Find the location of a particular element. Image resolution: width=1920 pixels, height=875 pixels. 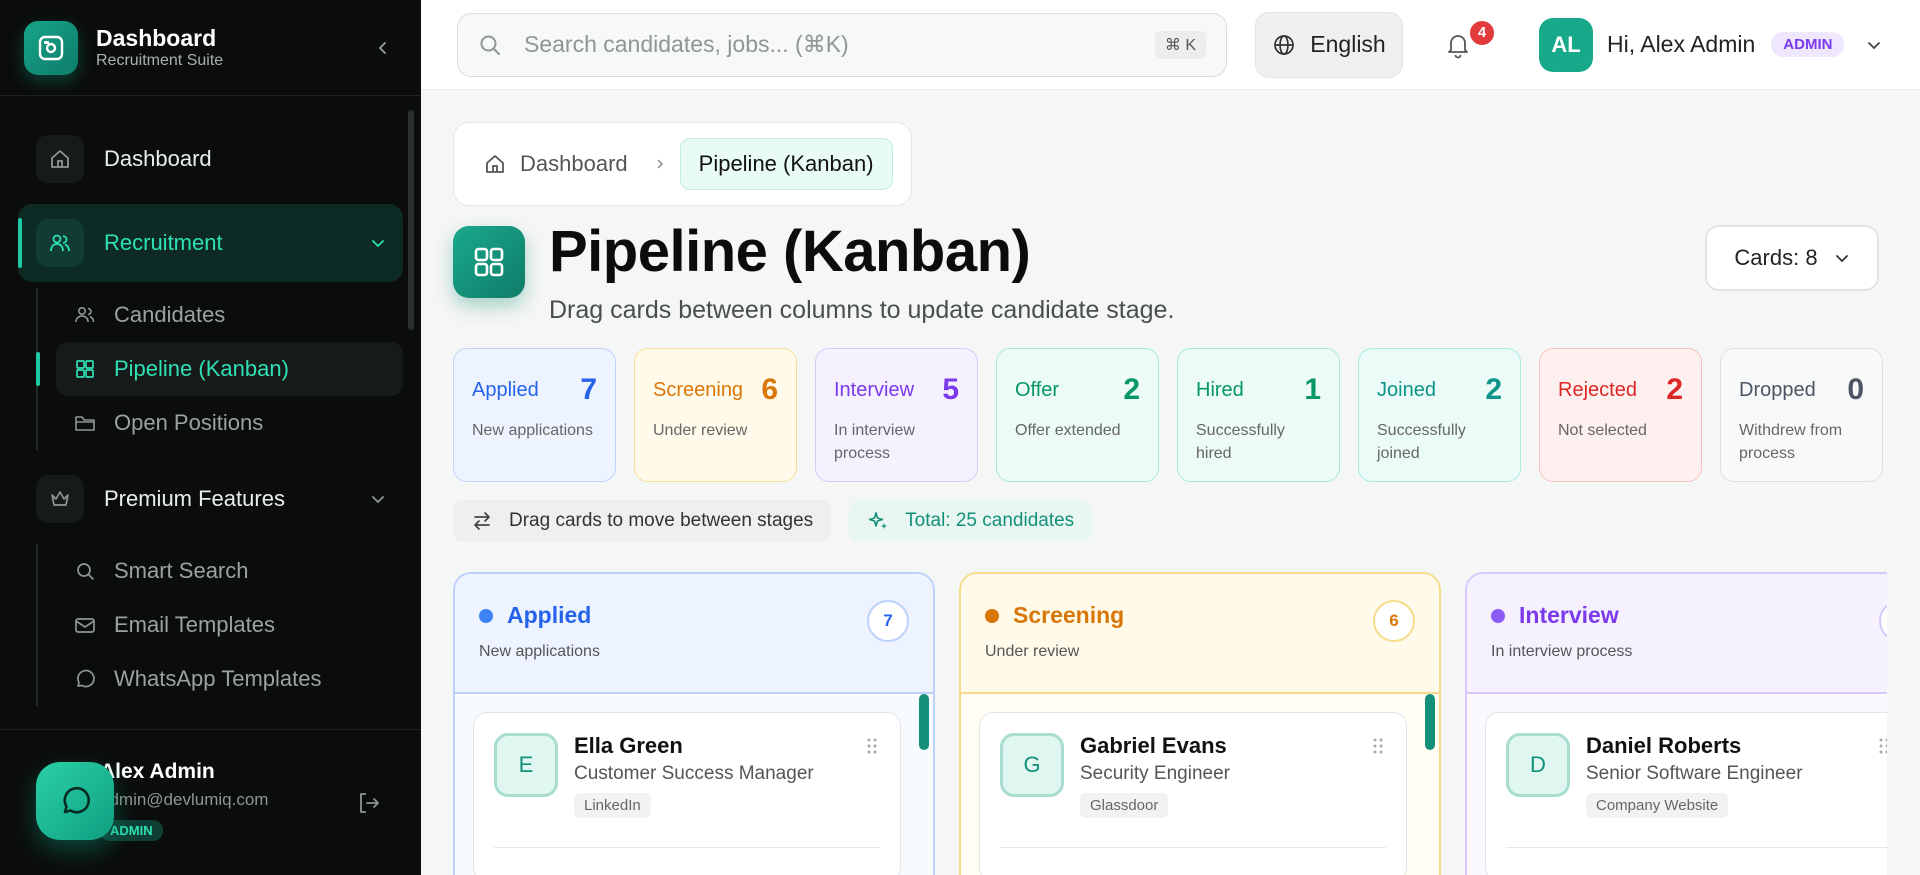

user-menu: AL Hi, Alex Admin ADMIN is located at coordinates (1710, 44).